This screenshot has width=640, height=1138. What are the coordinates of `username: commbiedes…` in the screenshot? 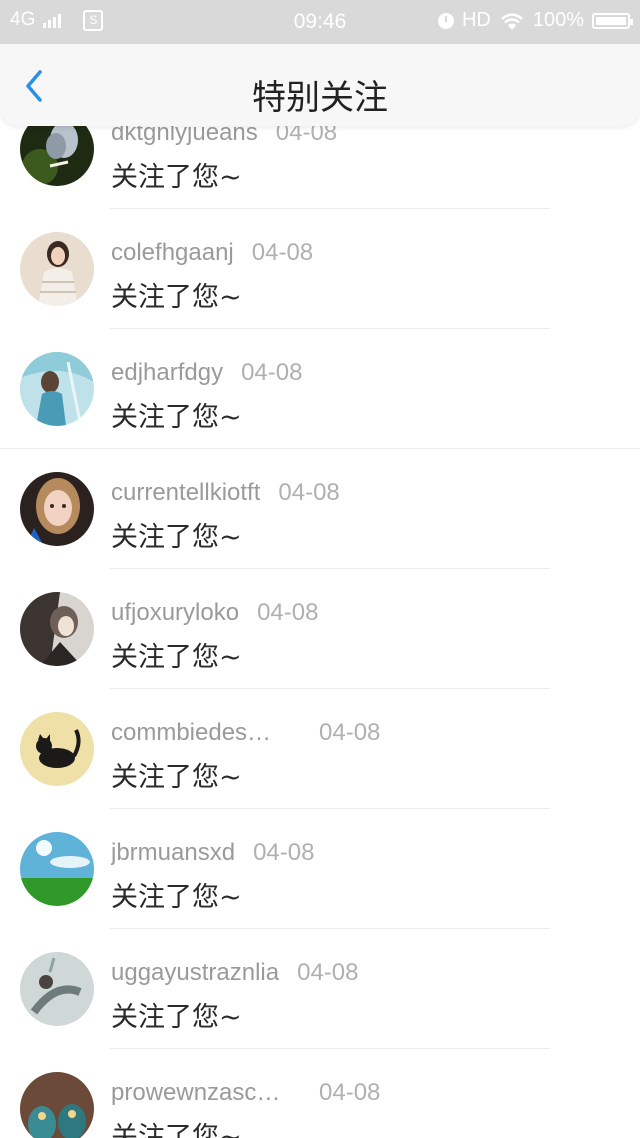 It's located at (200, 733).